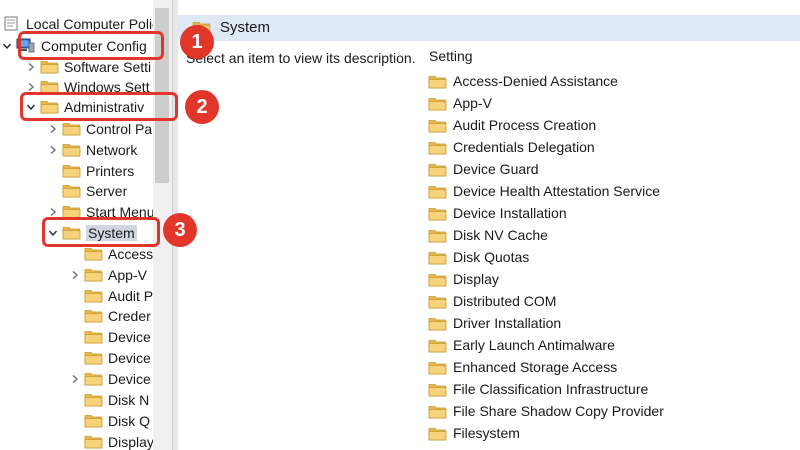 This screenshot has height=450, width=800. I want to click on list-item-label: Device Health Attestation Service, so click(556, 191).